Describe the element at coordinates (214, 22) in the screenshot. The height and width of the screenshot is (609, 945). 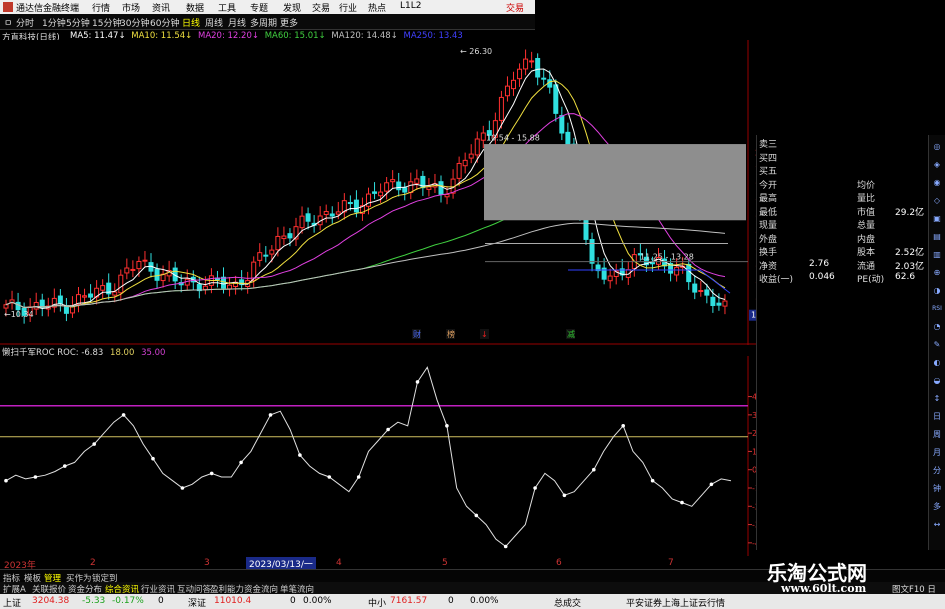
I see `period-item: 周线` at that location.